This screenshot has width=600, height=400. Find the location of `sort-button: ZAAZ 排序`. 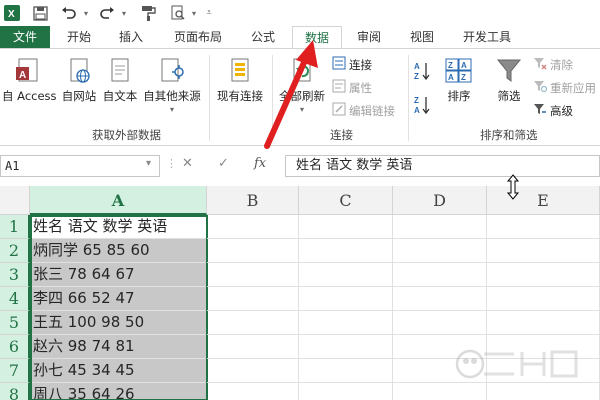

sort-button: ZAAZ 排序 is located at coordinates (459, 80).